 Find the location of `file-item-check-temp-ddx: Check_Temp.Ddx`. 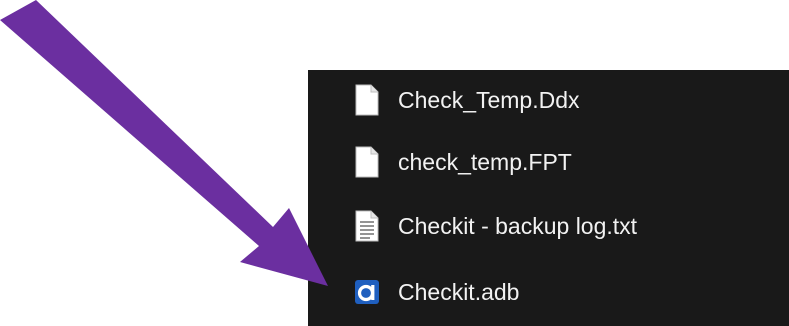

file-item-check-temp-ddx: Check_Temp.Ddx is located at coordinates (548, 100).